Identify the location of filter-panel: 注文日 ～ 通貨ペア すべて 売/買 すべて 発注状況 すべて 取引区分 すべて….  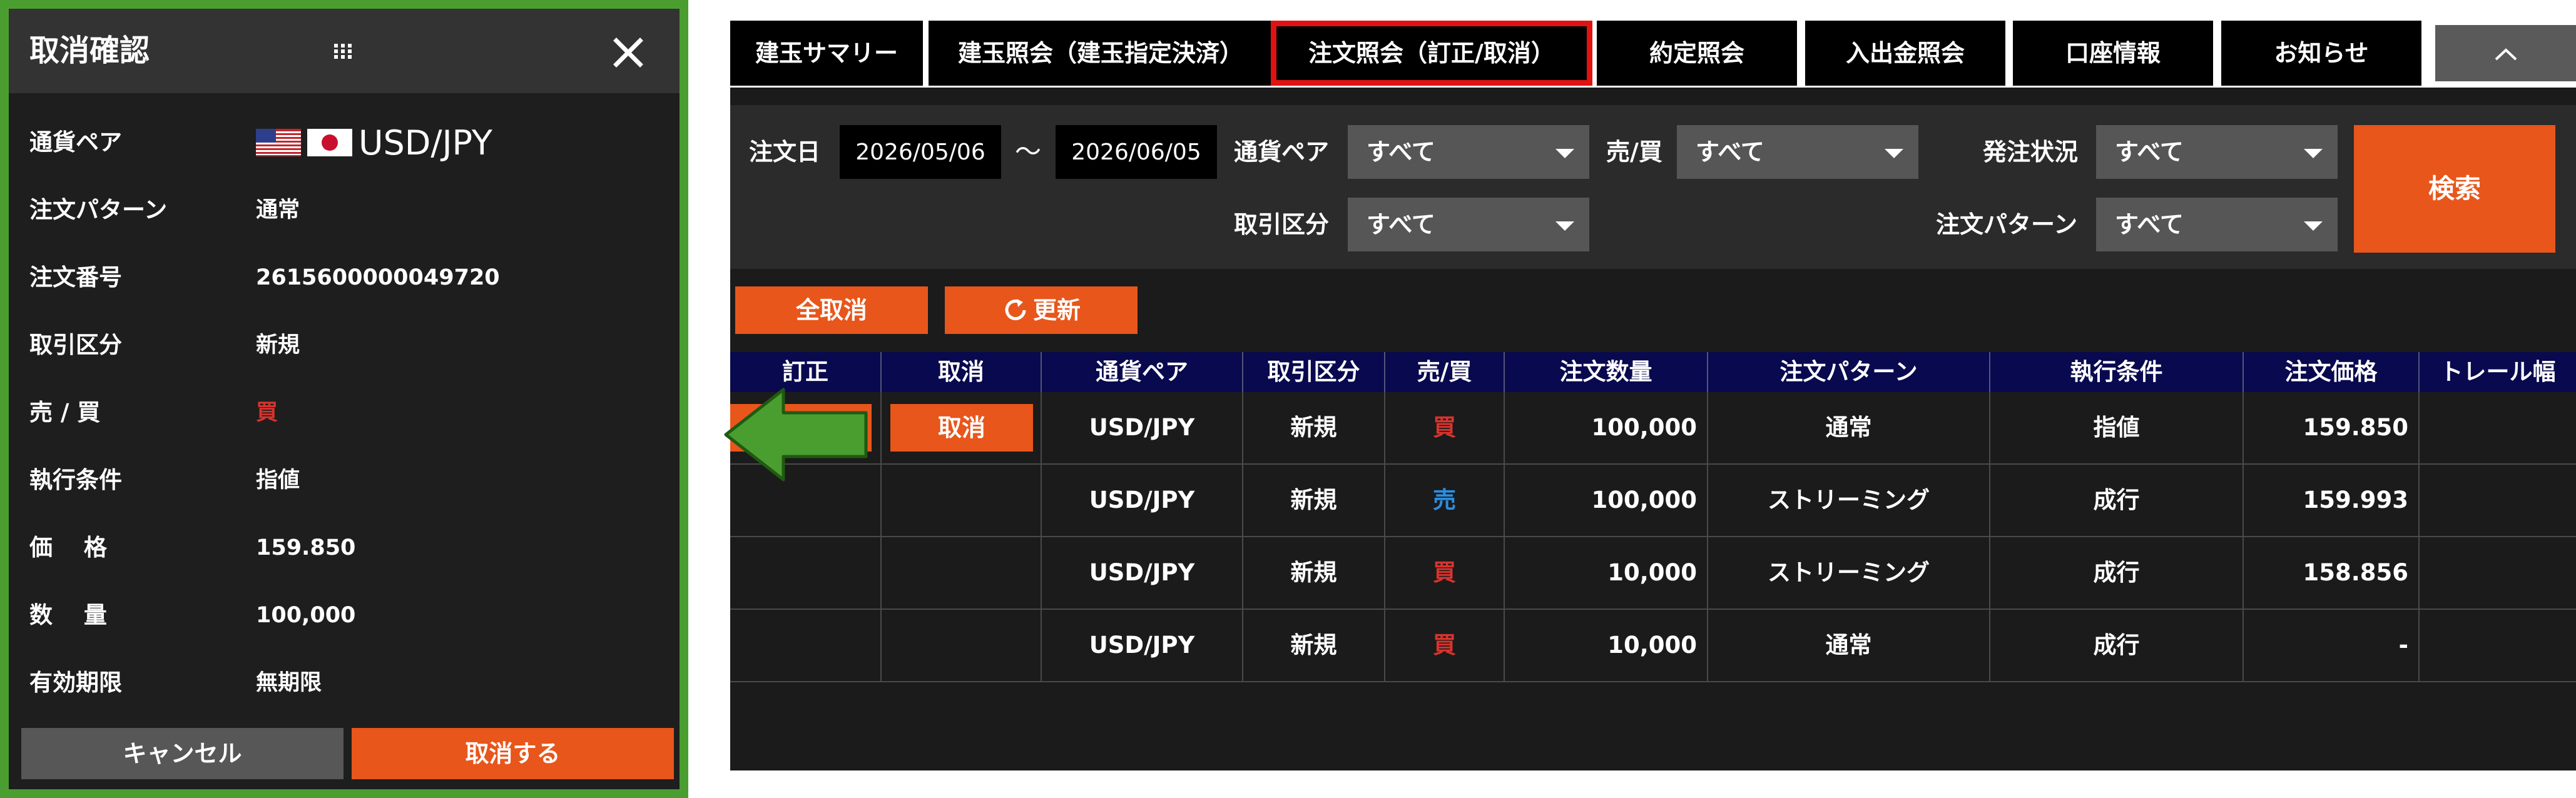
(1653, 187).